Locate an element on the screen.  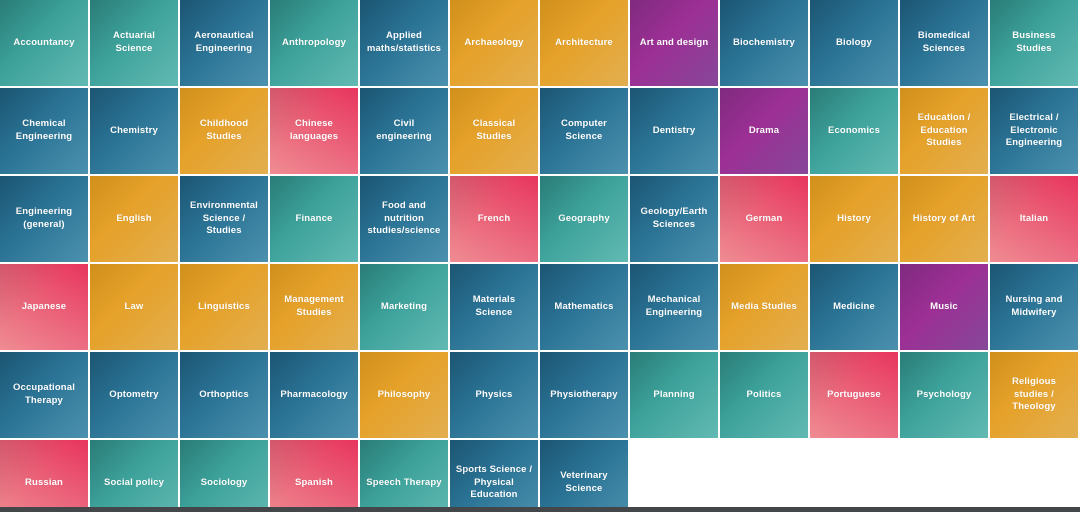
subject-tile-label: Anthropology is located at coordinates (314, 42).